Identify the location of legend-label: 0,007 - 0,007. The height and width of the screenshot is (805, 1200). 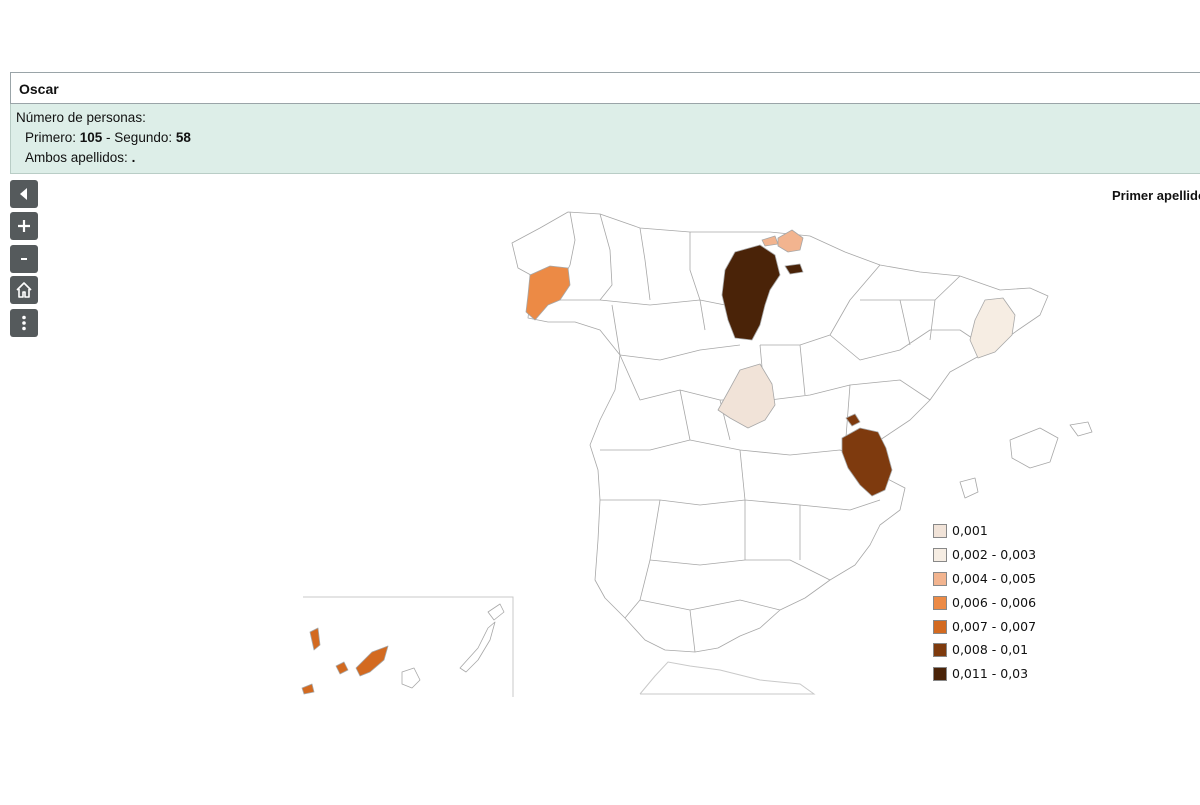
(994, 626).